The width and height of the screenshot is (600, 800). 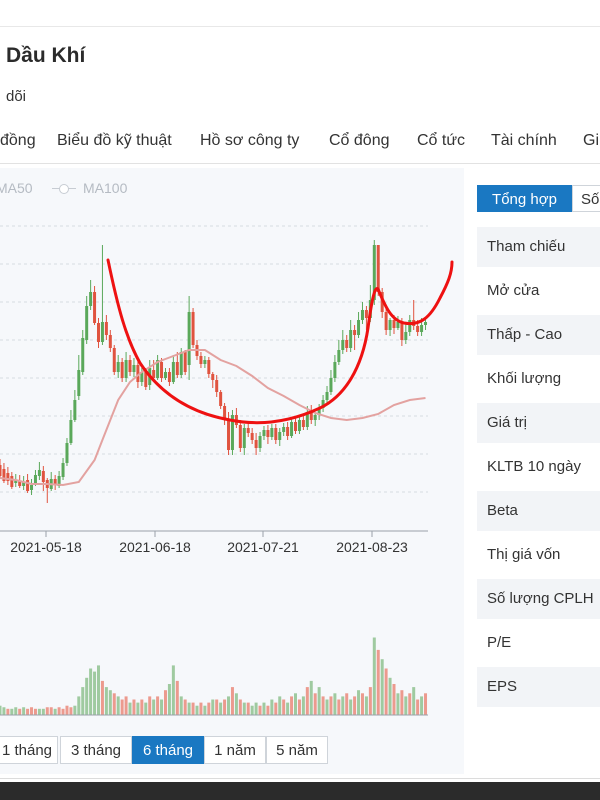 I want to click on tab-technical-chart: Biểu đồ kỹ thuật, so click(x=114, y=141).